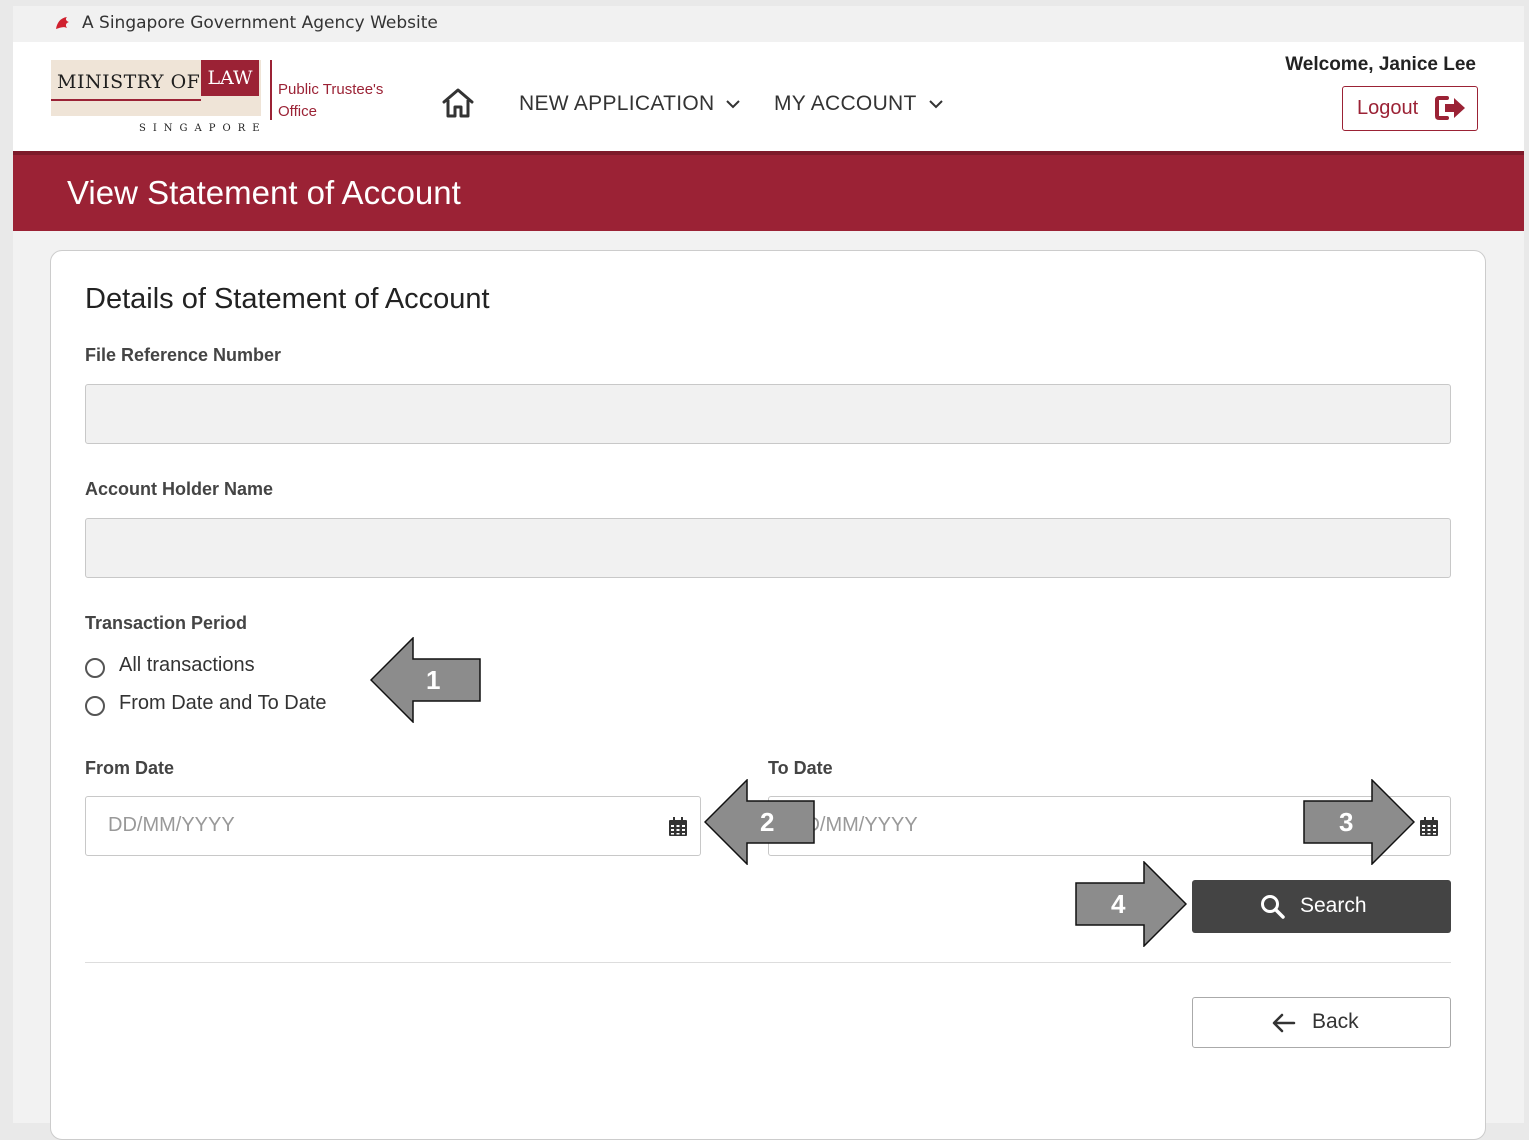 The height and width of the screenshot is (1140, 1529). I want to click on welcome-text: Welcome, Janice Lee, so click(1380, 64).